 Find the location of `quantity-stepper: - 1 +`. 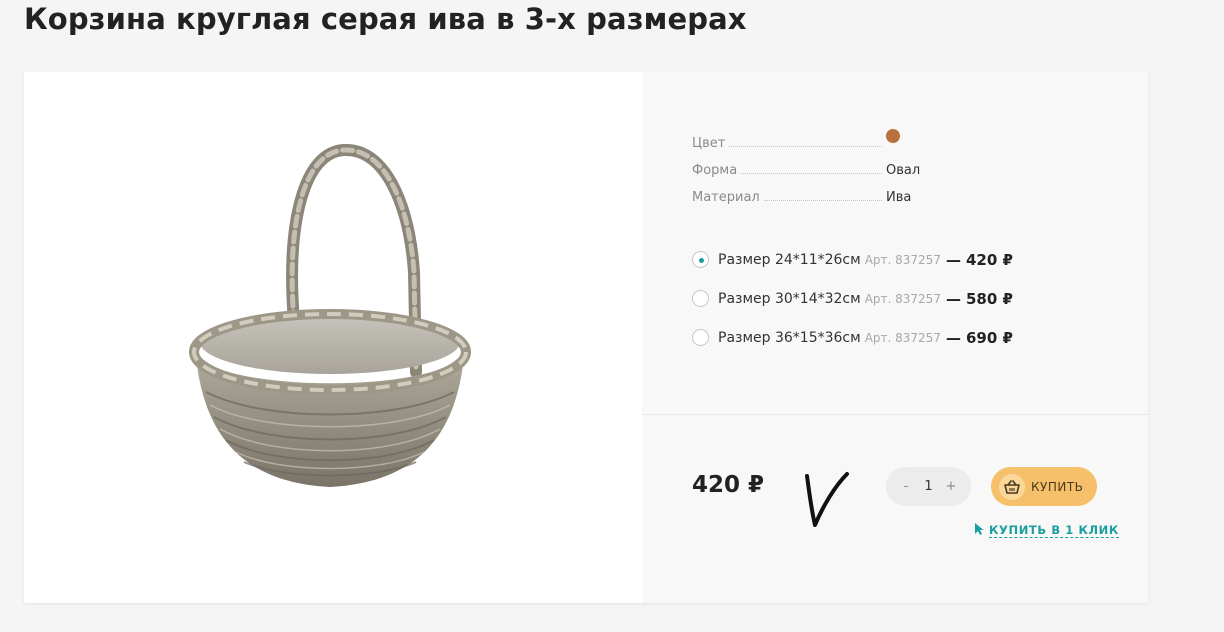

quantity-stepper: - 1 + is located at coordinates (928, 486).